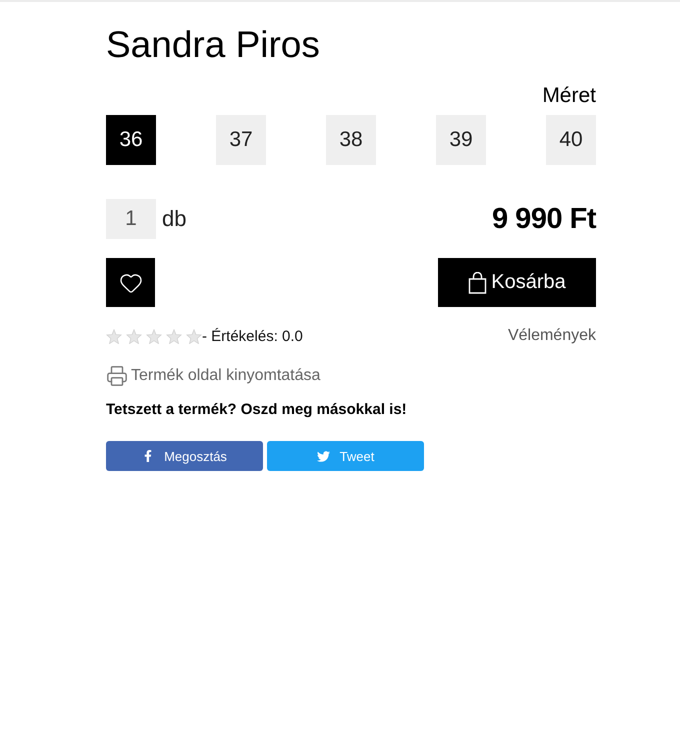  Describe the element at coordinates (241, 140) in the screenshot. I see `size-option: 37` at that location.